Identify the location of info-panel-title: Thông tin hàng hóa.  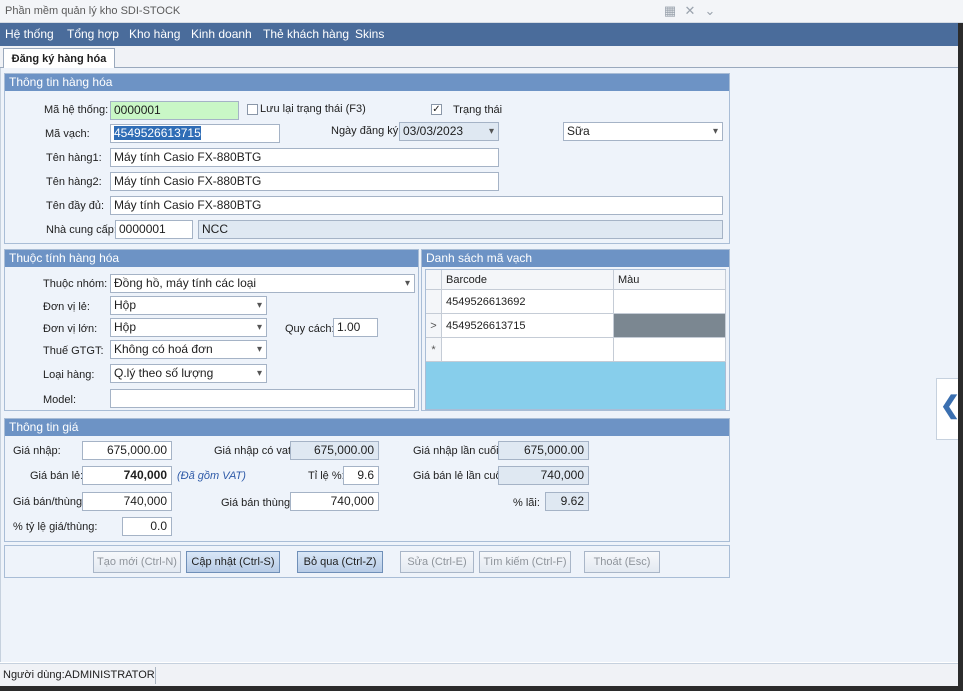
(367, 82).